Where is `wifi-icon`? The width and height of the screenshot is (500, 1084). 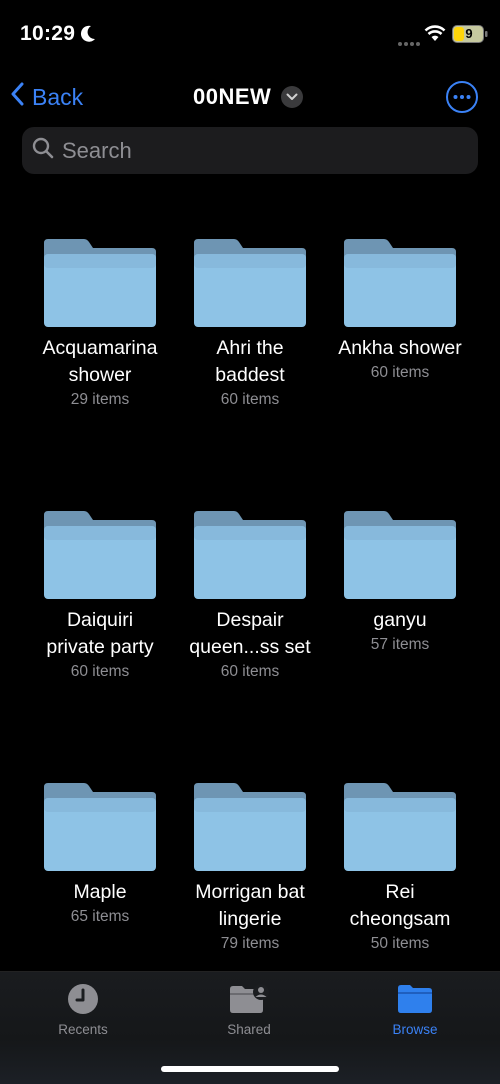
wifi-icon is located at coordinates (435, 35).